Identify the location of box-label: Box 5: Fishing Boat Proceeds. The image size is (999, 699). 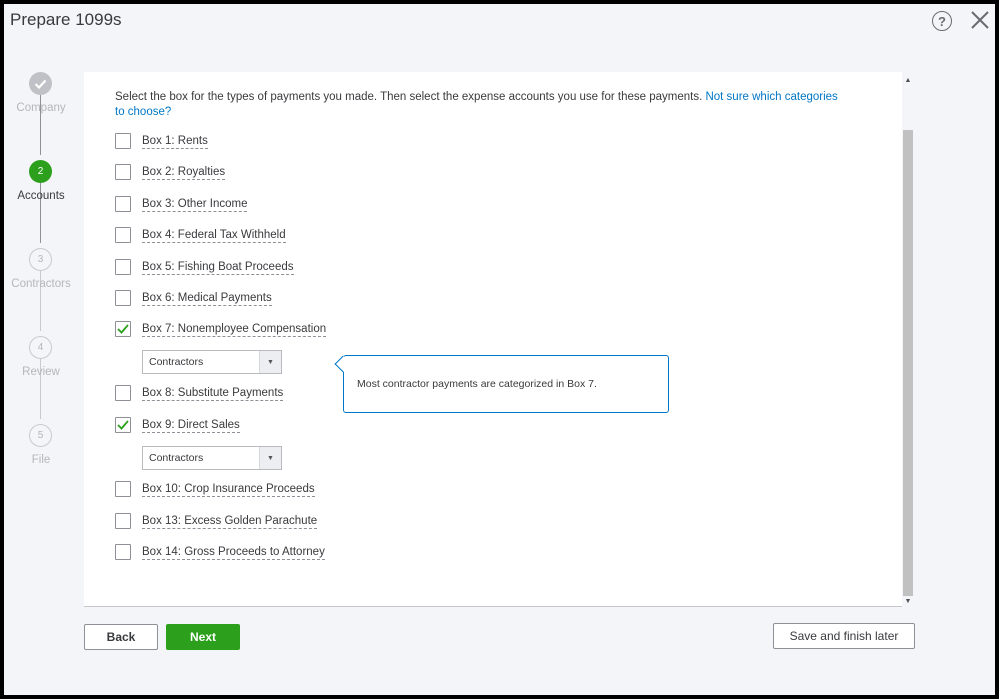
(218, 267).